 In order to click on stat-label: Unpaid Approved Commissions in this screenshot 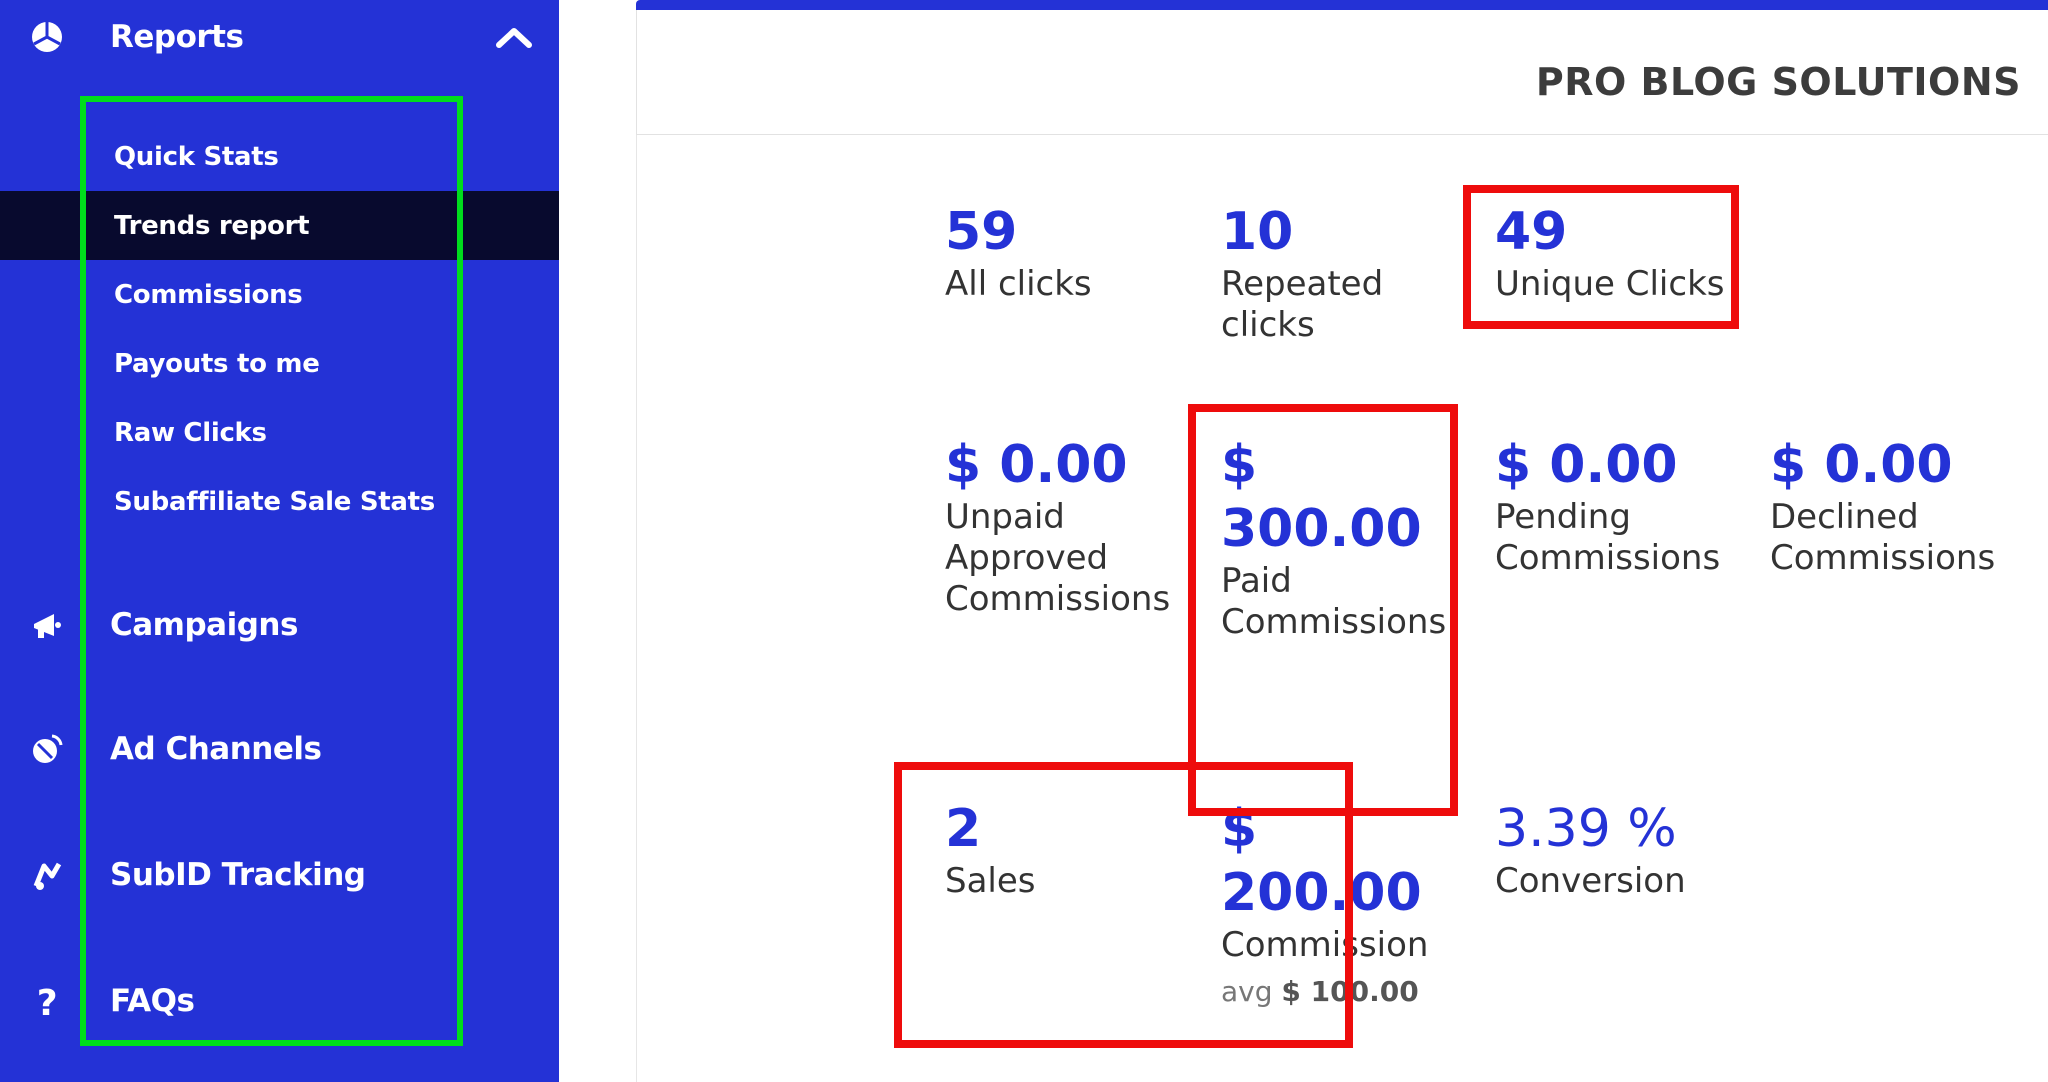, I will do `click(1058, 558)`.